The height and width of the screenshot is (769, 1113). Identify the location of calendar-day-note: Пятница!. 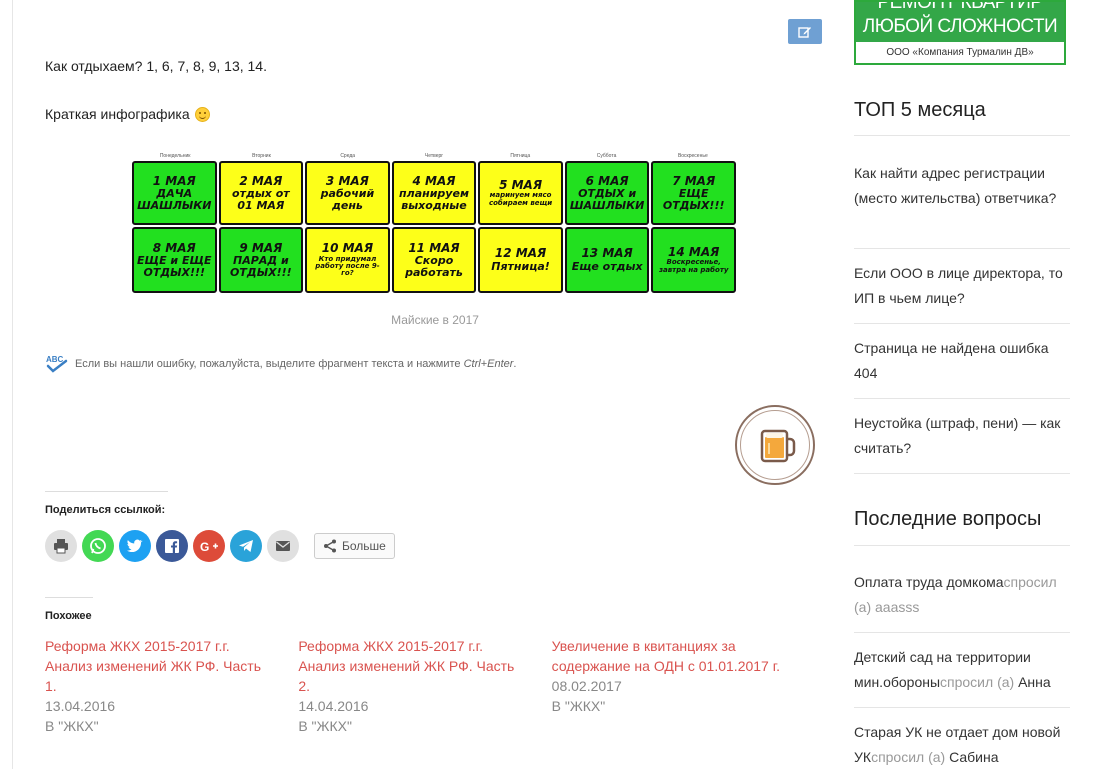
(520, 267).